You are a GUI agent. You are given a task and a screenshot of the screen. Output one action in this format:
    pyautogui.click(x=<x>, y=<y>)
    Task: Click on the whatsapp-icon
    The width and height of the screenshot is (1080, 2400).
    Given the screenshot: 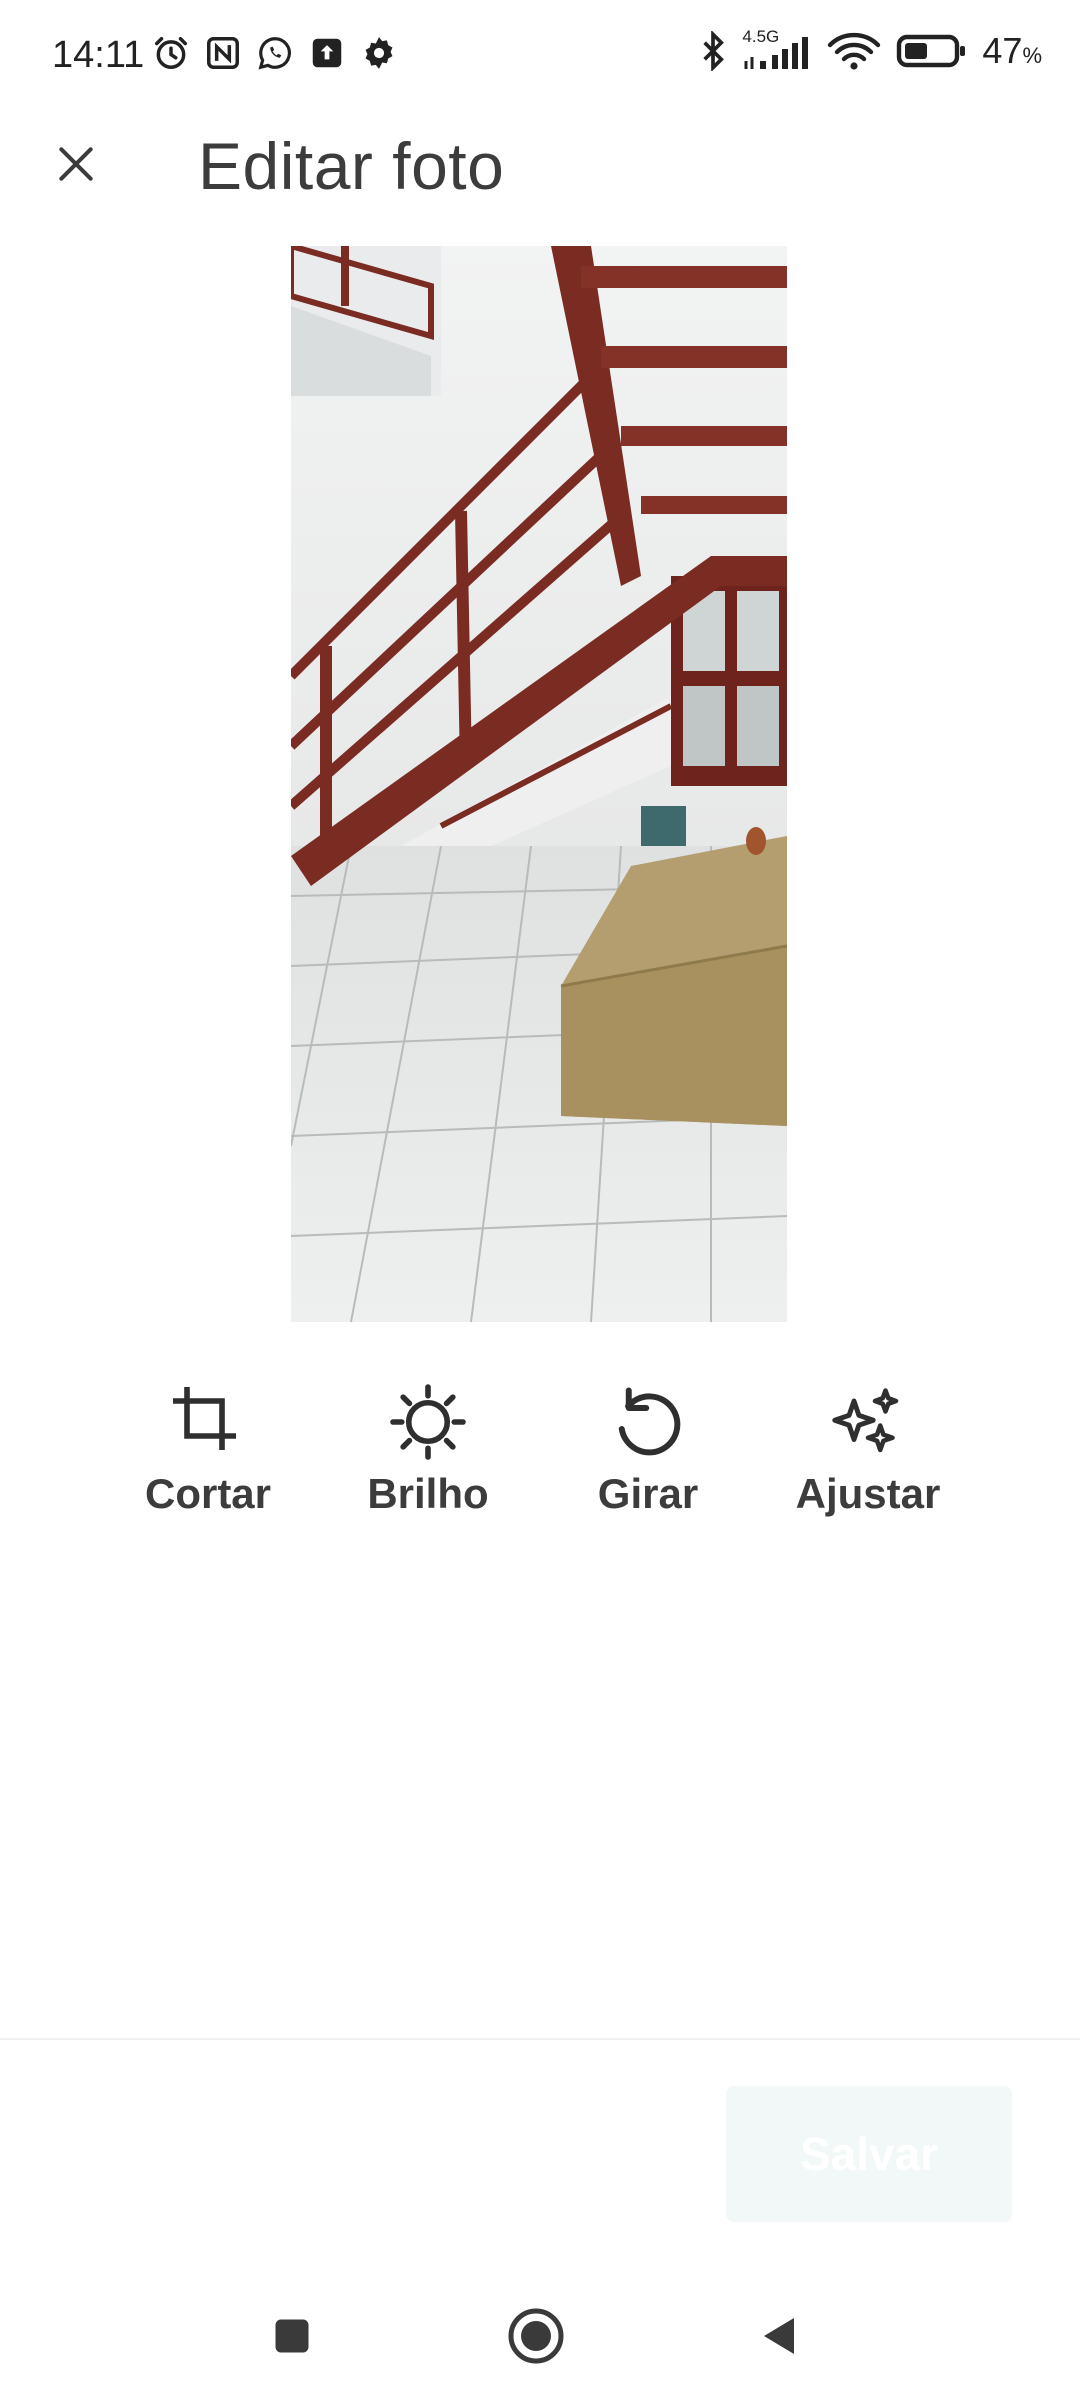 What is the action you would take?
    pyautogui.click(x=274, y=53)
    